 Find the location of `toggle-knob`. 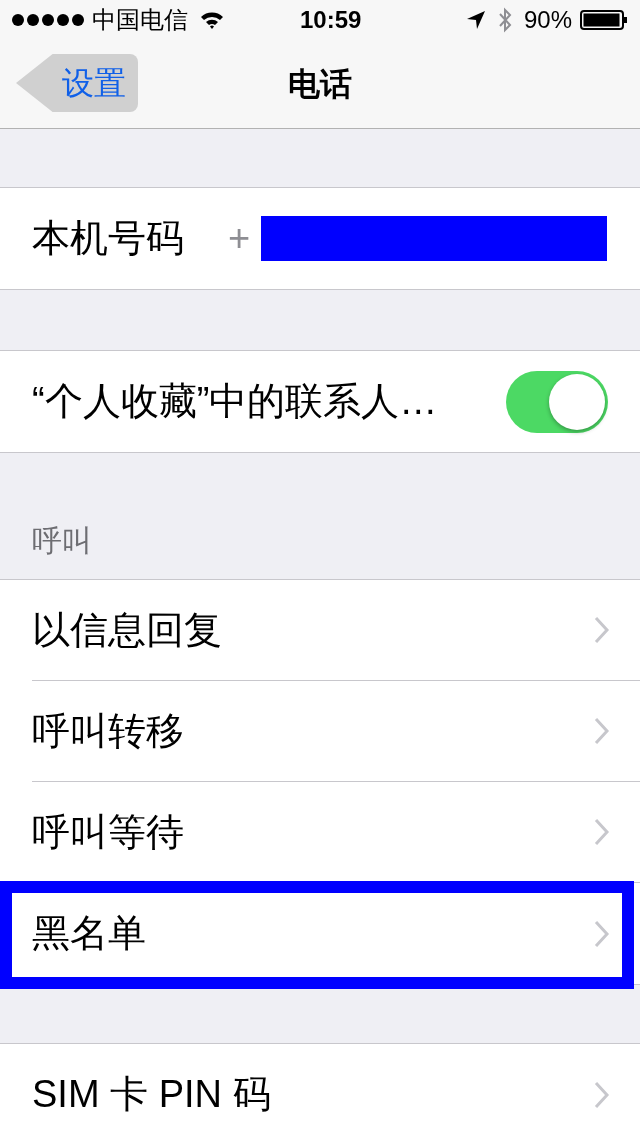

toggle-knob is located at coordinates (577, 401).